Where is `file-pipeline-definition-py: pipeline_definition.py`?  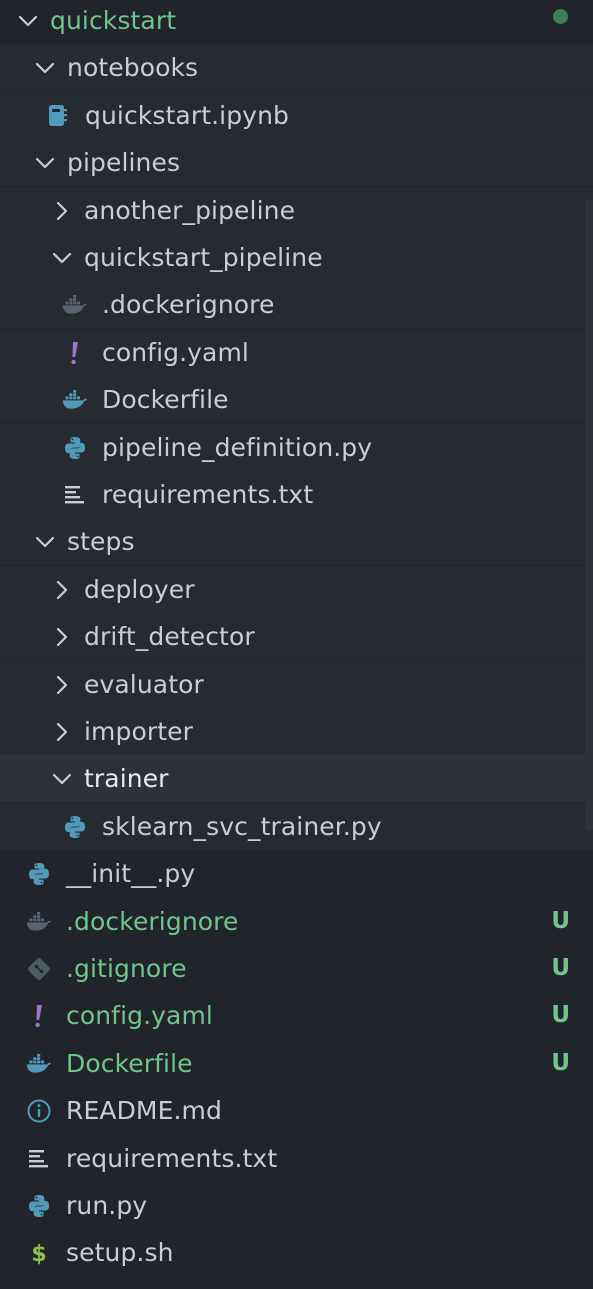
file-pipeline-definition-py: pipeline_definition.py is located at coordinates (296, 447).